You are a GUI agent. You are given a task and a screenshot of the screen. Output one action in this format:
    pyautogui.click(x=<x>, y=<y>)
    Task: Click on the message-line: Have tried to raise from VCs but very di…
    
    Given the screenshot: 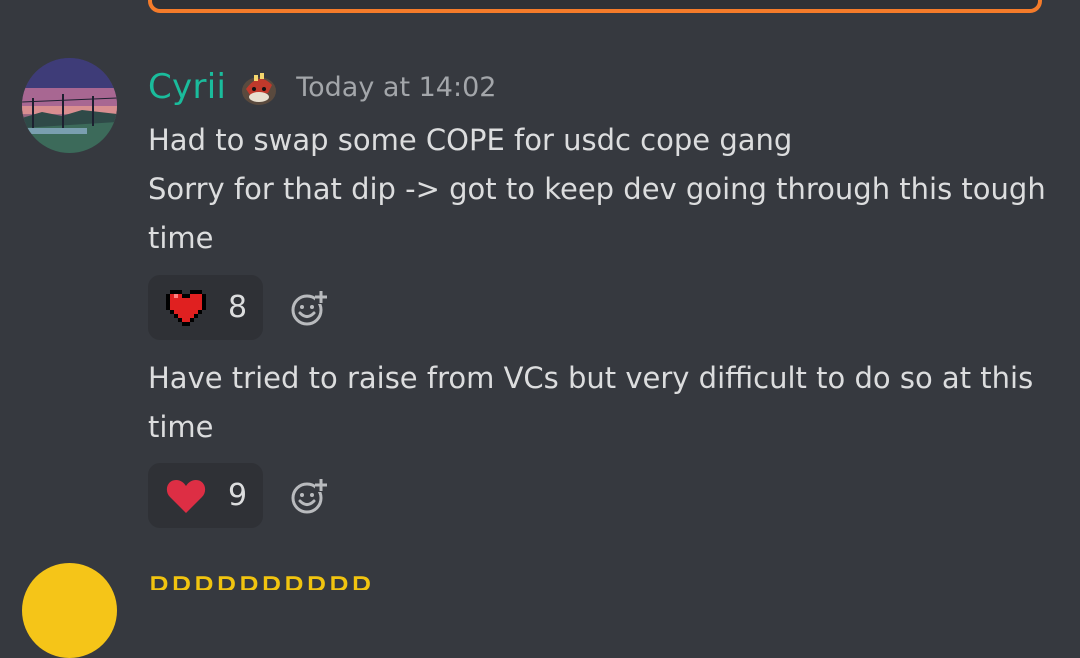 What is the action you would take?
    pyautogui.click(x=591, y=378)
    